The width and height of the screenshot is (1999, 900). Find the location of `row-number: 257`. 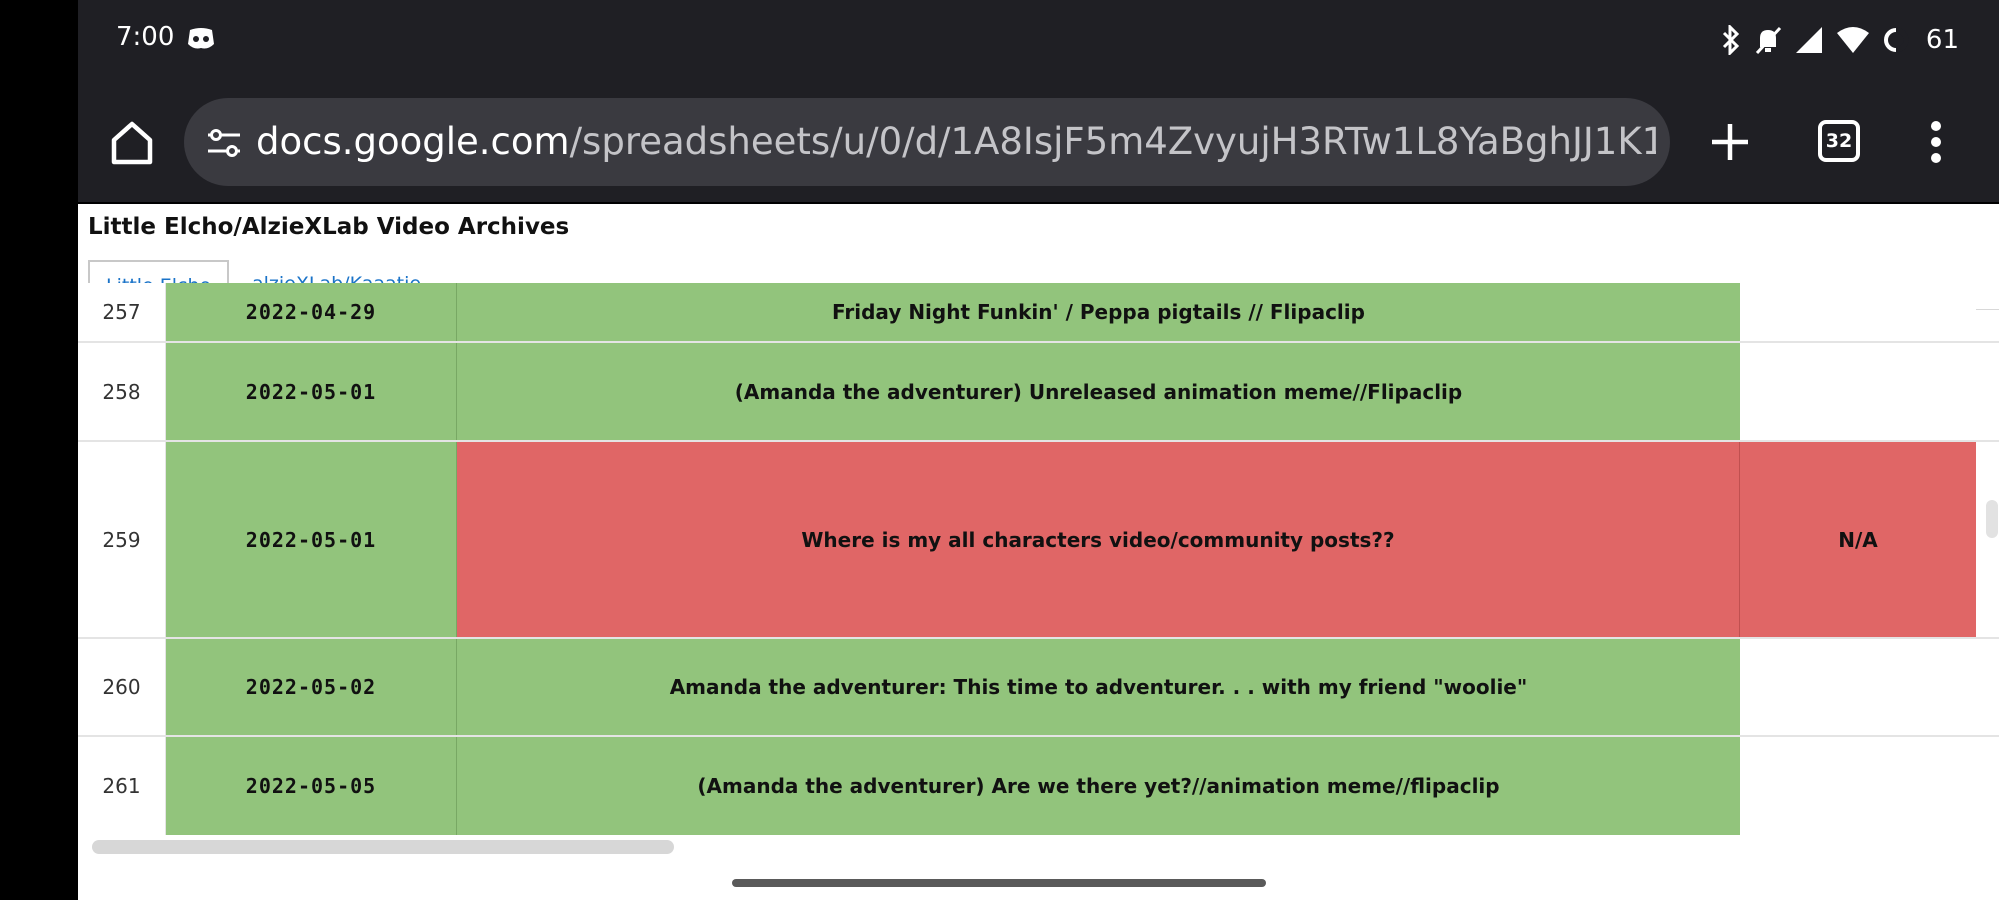

row-number: 257 is located at coordinates (122, 312).